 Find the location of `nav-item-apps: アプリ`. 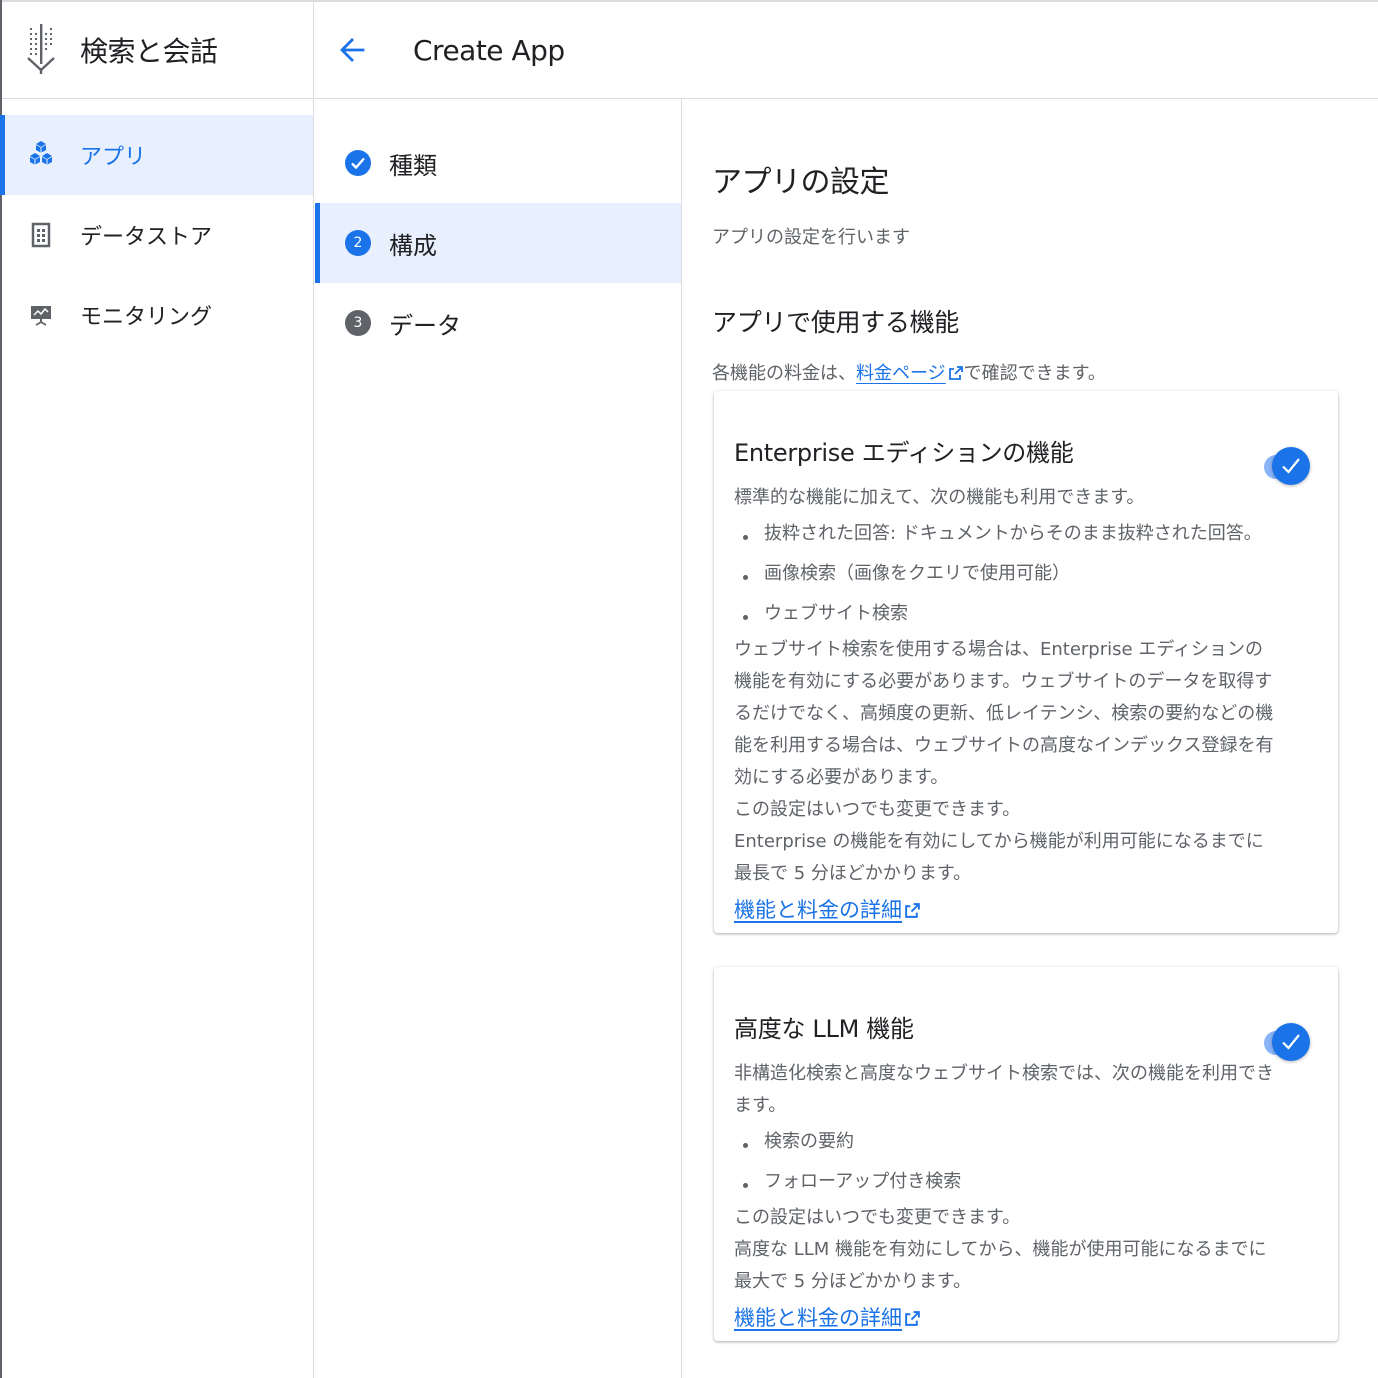

nav-item-apps: アプリ is located at coordinates (156, 155).